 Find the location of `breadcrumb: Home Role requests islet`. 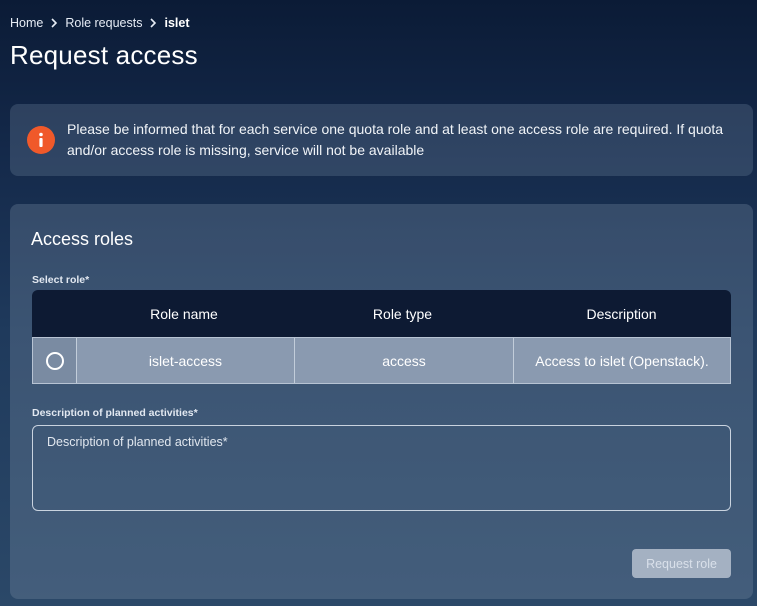

breadcrumb: Home Role requests islet is located at coordinates (99, 23).